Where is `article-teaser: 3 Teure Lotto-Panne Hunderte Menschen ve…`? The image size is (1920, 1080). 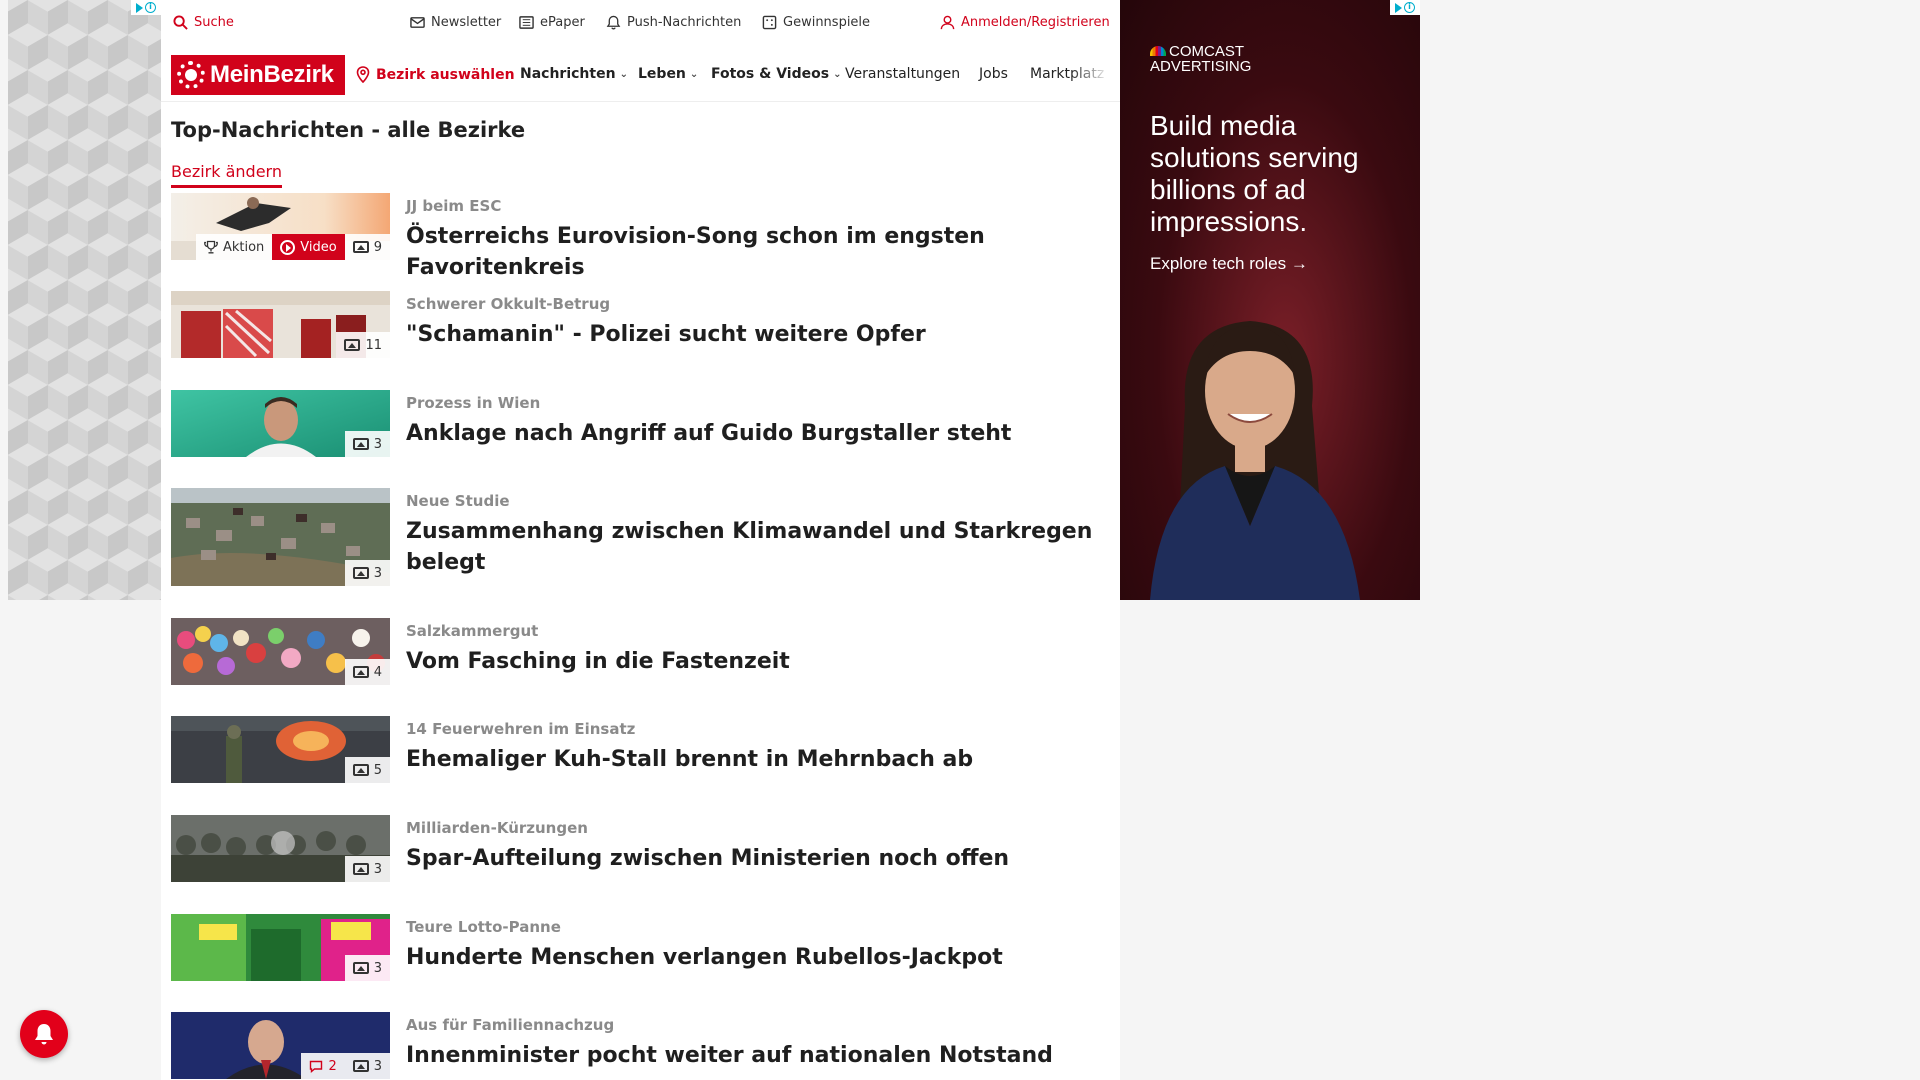
article-teaser: 3 Teure Lotto-Panne Hunderte Menschen ve… is located at coordinates (638, 948).